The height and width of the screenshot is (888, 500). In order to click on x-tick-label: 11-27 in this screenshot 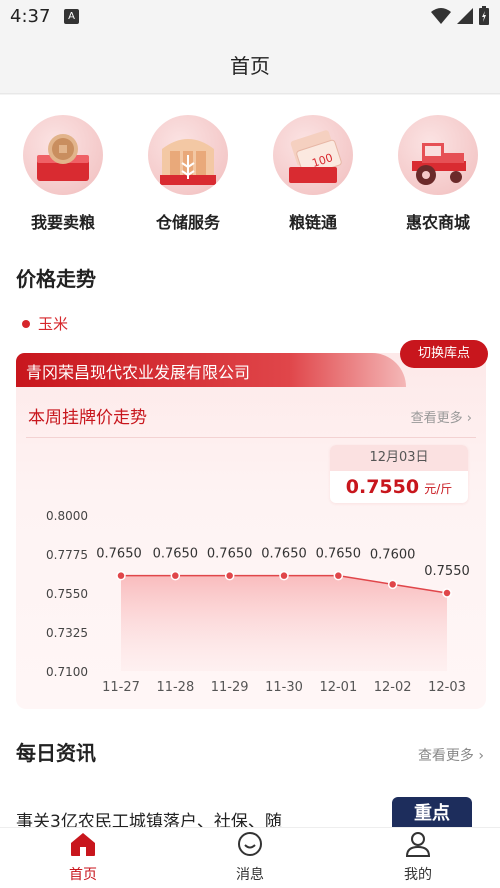, I will do `click(121, 687)`.